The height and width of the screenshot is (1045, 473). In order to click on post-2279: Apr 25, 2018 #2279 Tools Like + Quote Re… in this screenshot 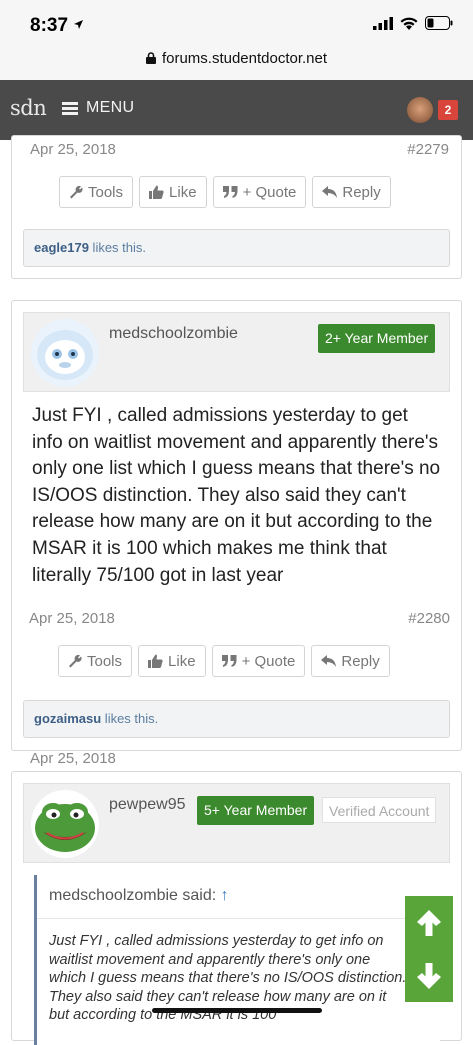, I will do `click(236, 207)`.